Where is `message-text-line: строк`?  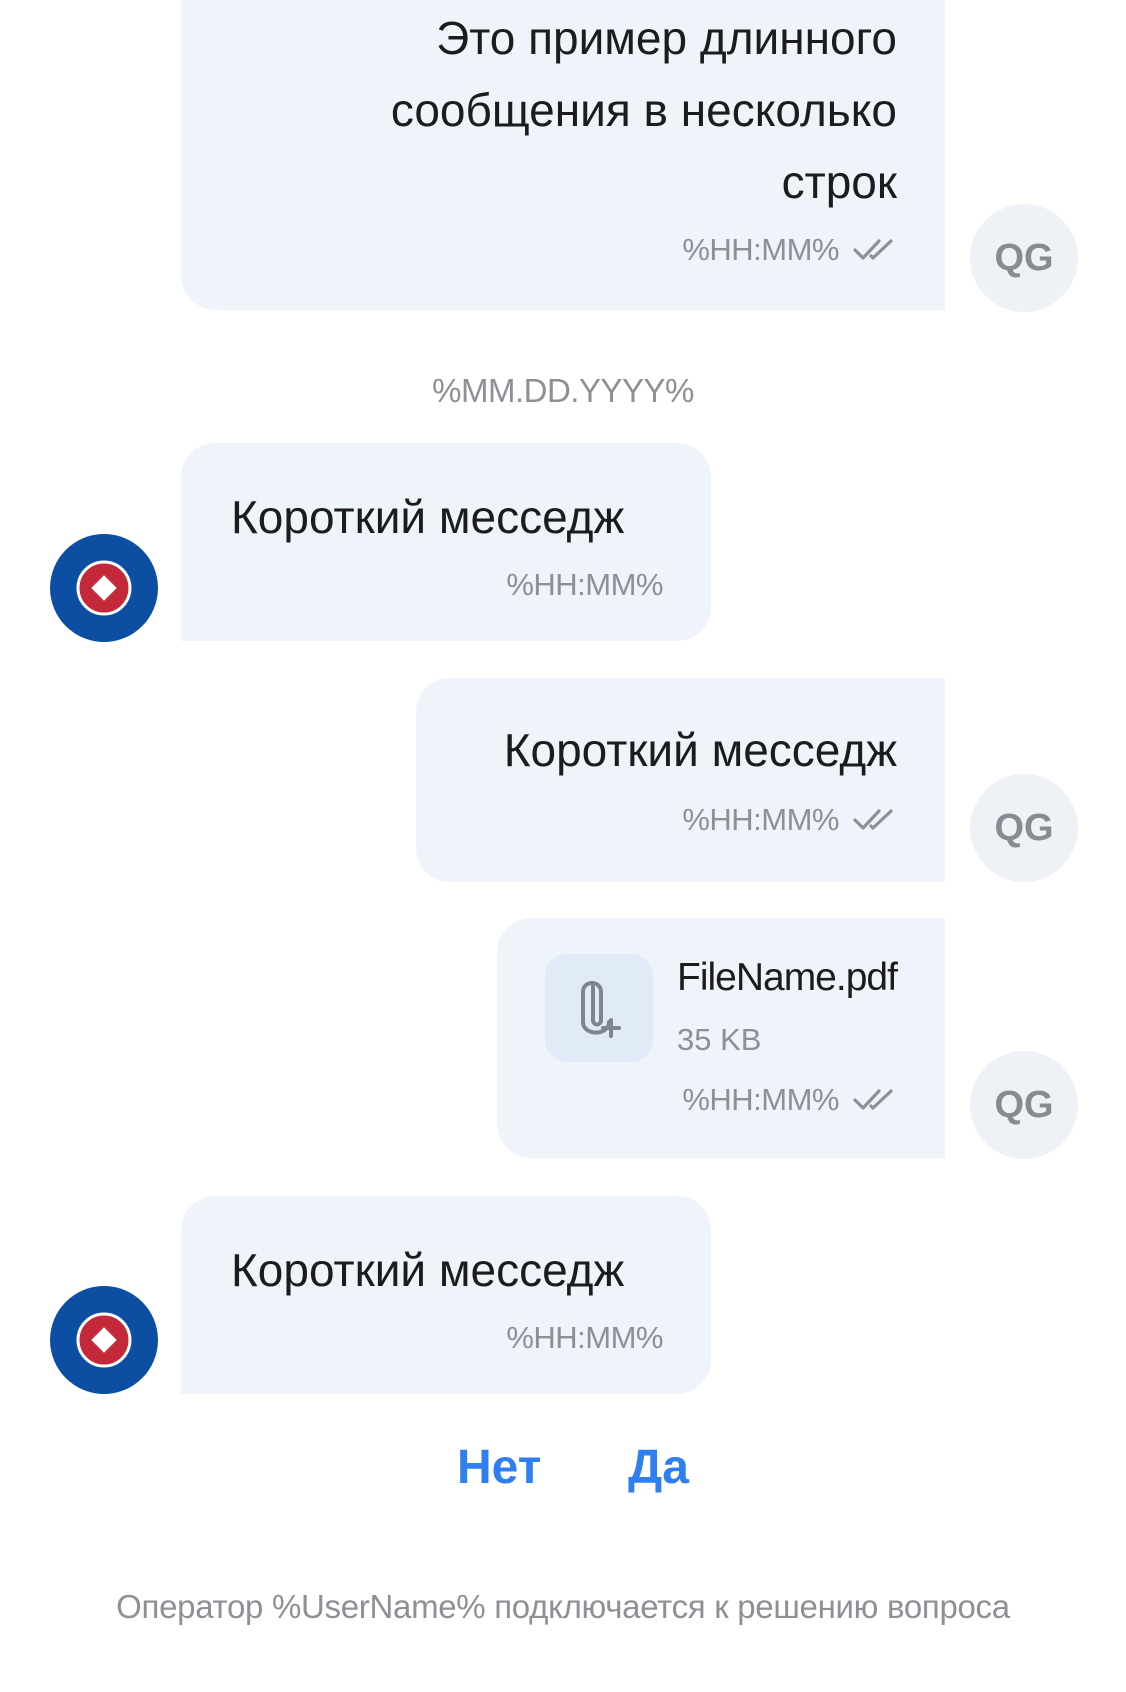 message-text-line: строк is located at coordinates (839, 182).